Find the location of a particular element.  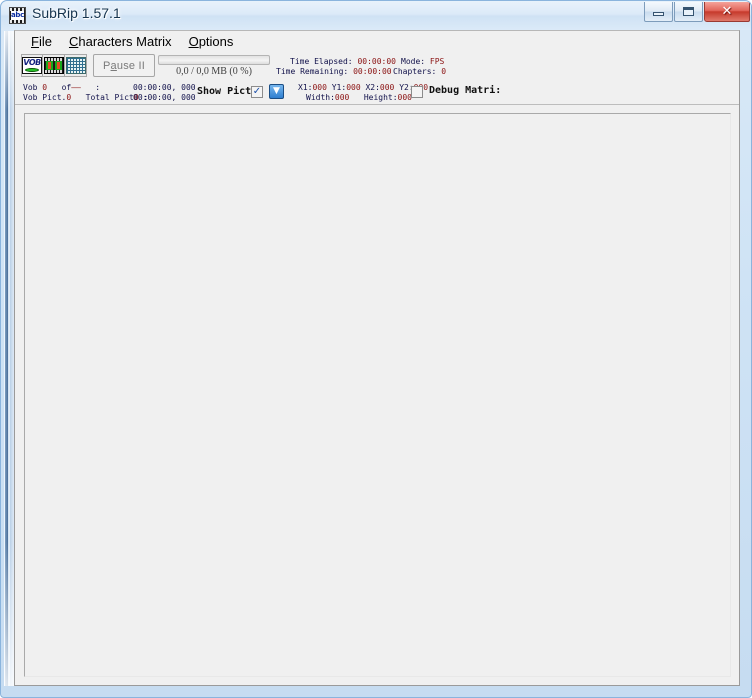

time-remaining-value: 00:00:00 is located at coordinates (372, 71).